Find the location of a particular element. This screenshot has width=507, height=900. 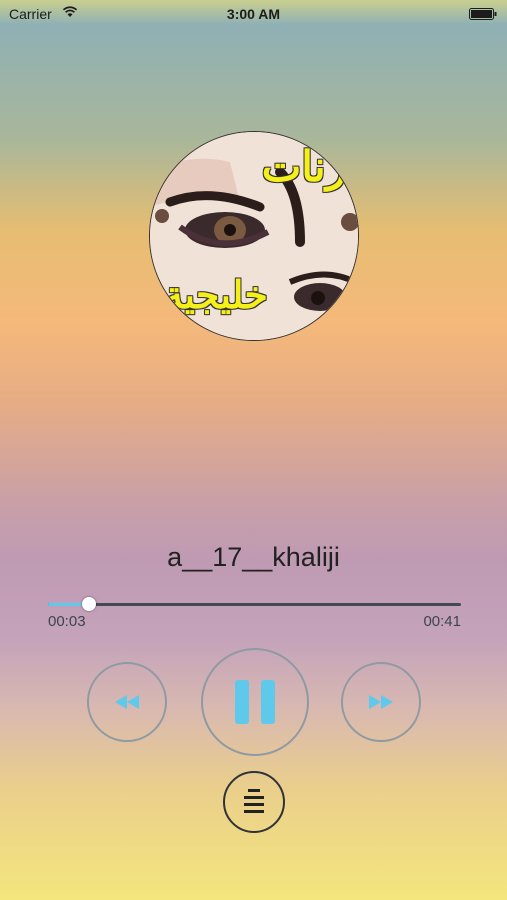

playlist-icon is located at coordinates (254, 801).